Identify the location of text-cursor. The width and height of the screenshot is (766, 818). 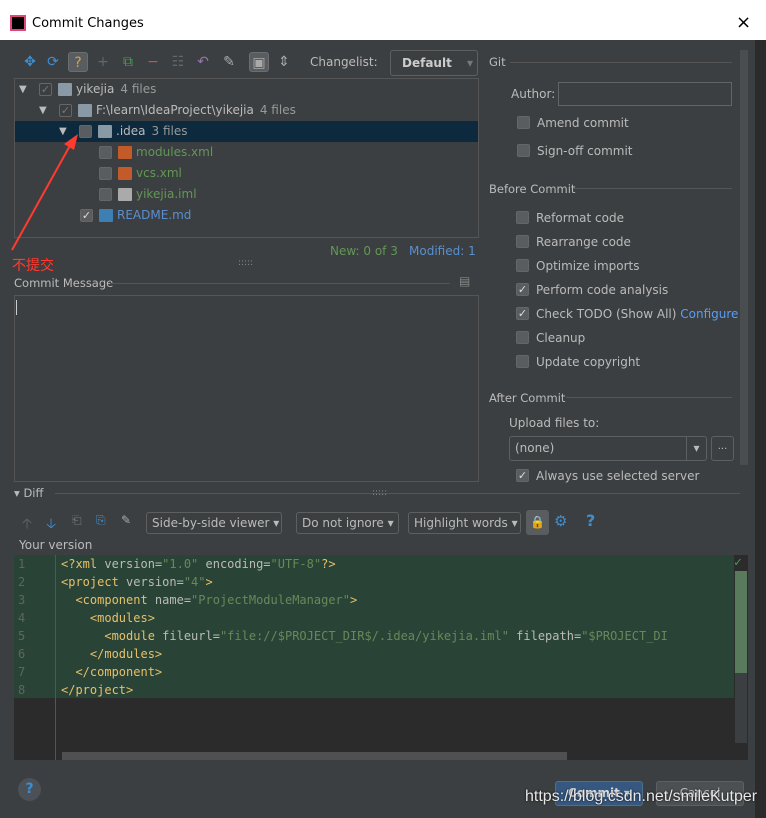
(16, 307).